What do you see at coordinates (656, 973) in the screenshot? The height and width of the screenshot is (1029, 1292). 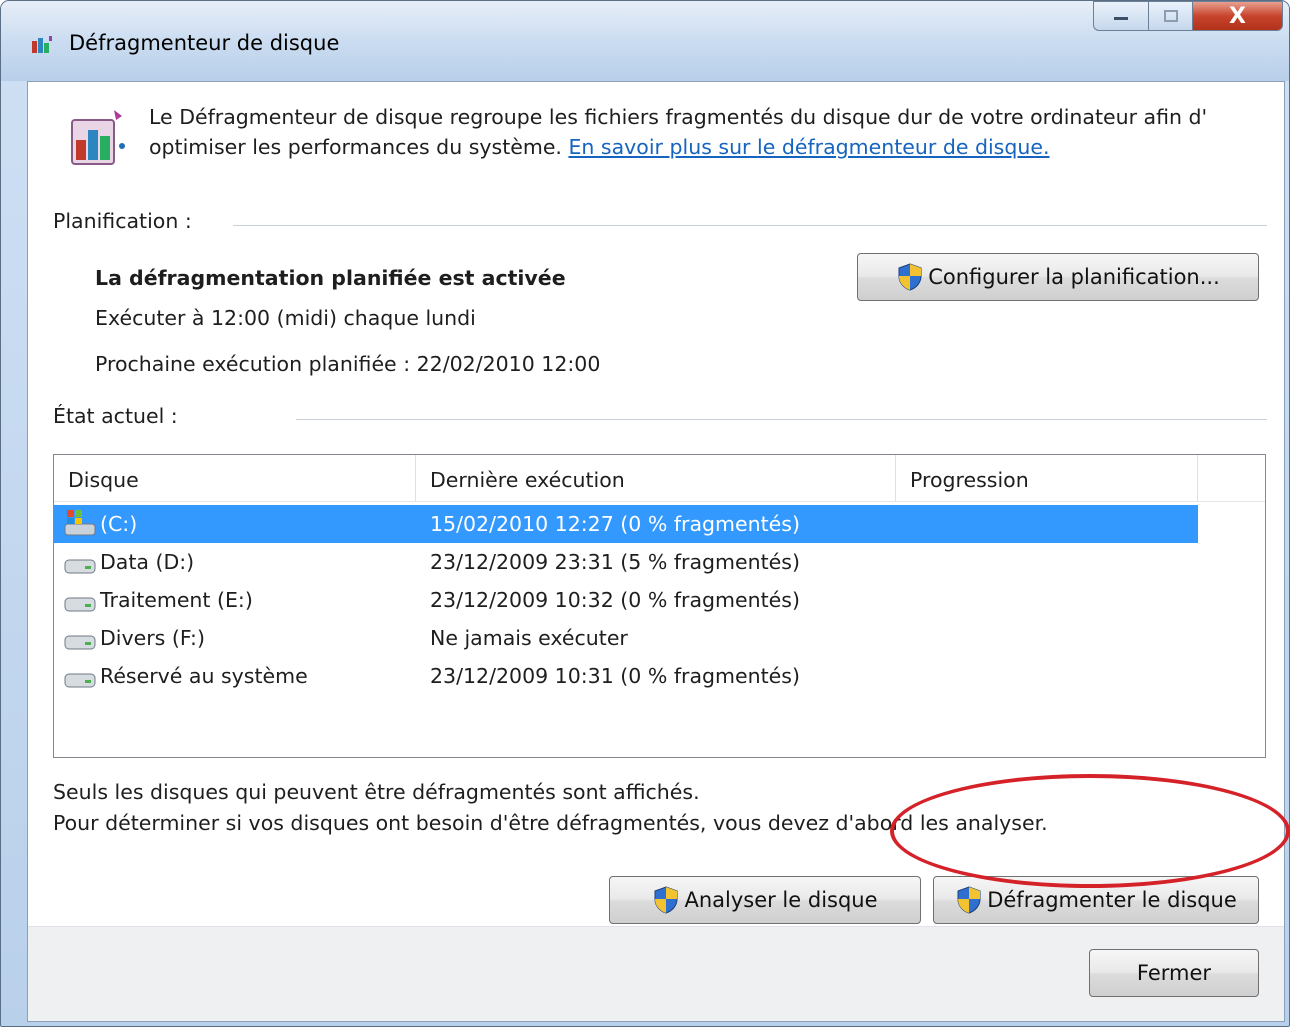 I see `dialog-footer: Fermer` at bounding box center [656, 973].